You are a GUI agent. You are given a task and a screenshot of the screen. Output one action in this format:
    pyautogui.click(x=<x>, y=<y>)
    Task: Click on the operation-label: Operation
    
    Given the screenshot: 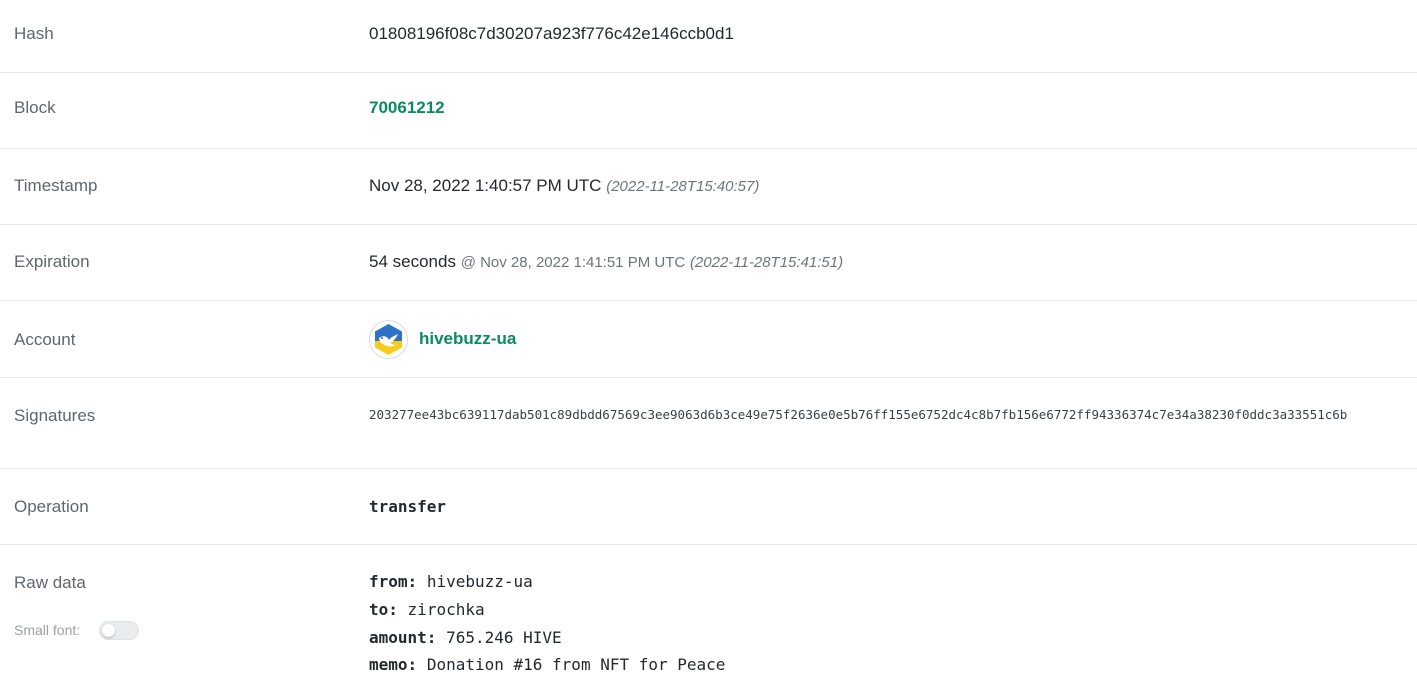 What is the action you would take?
    pyautogui.click(x=51, y=506)
    